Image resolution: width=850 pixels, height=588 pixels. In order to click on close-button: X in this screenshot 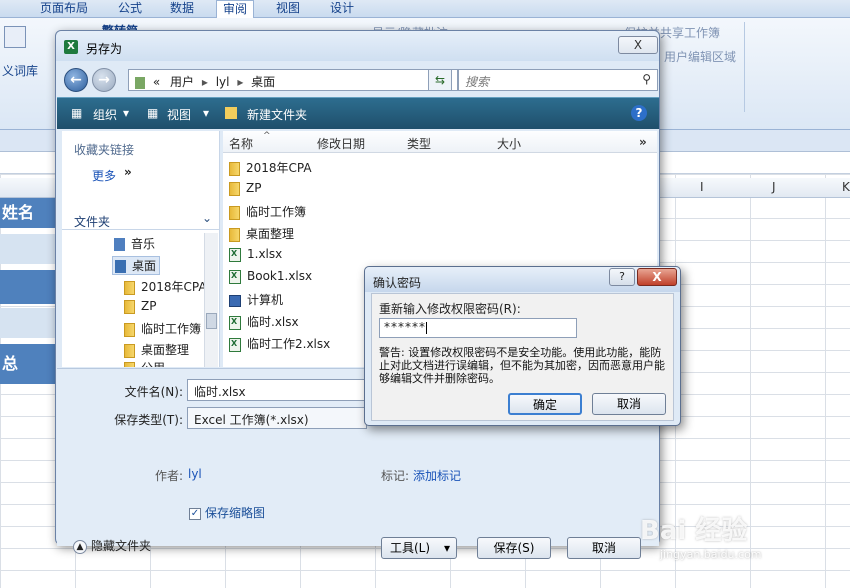, I will do `click(657, 277)`.